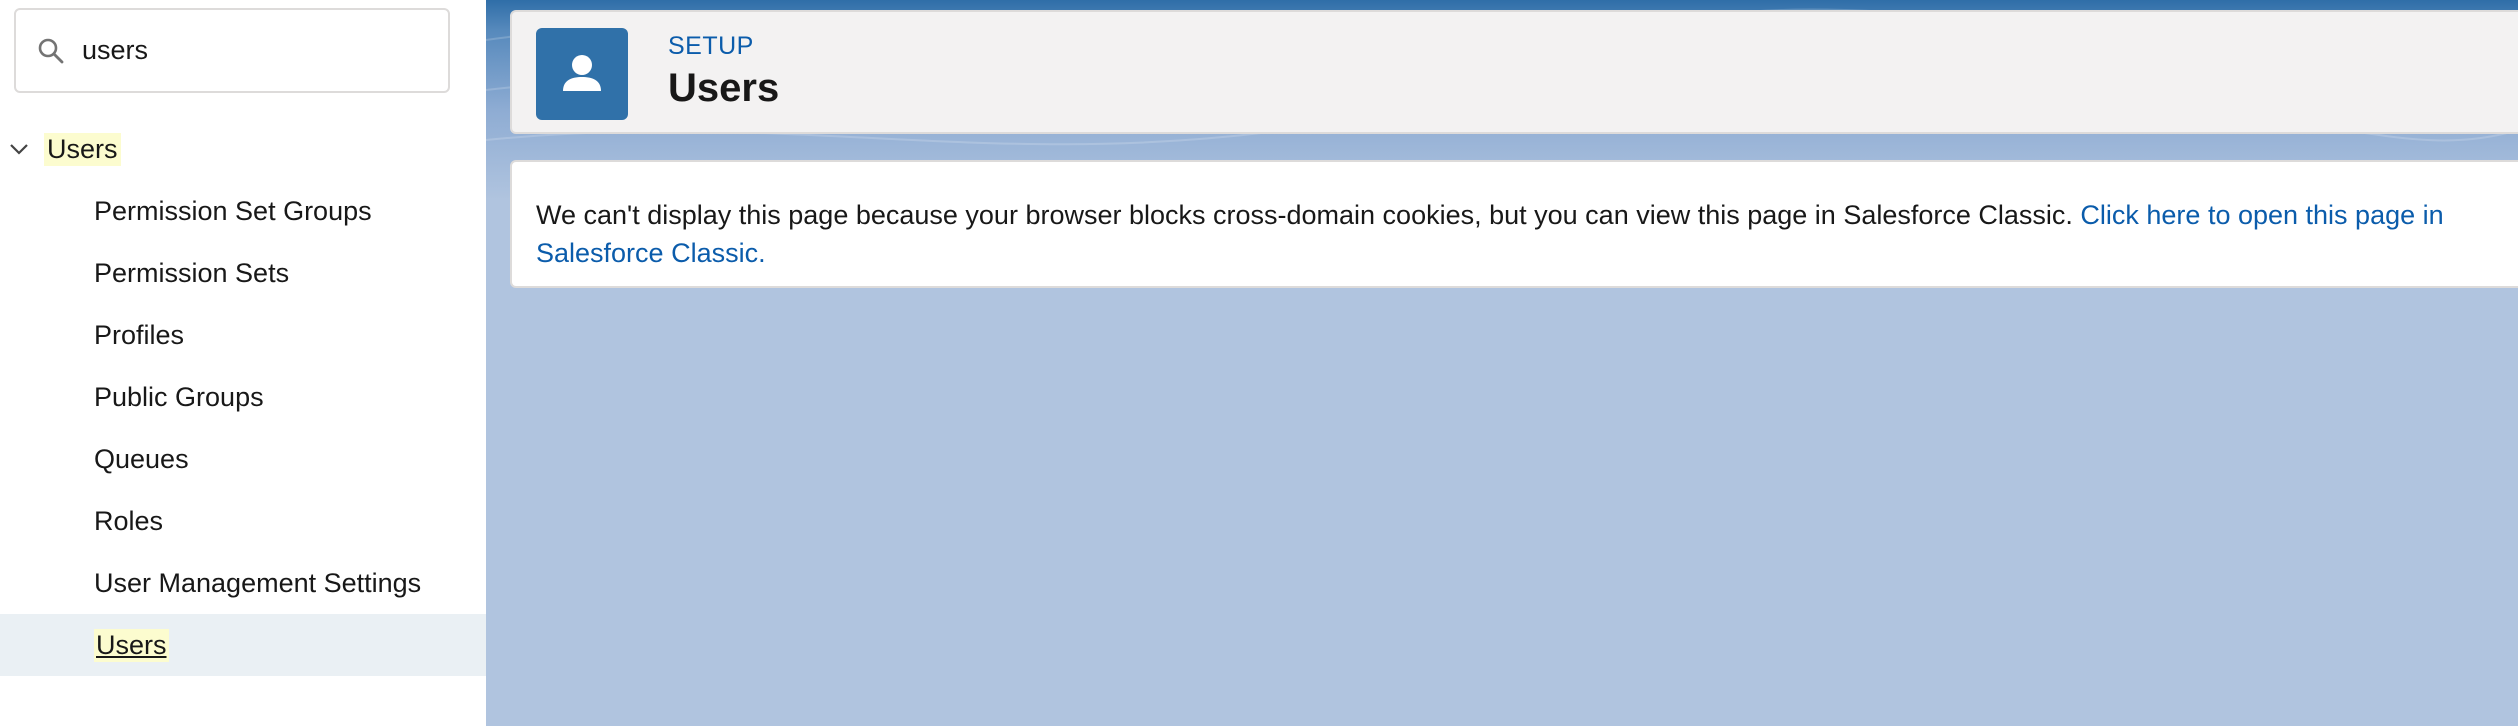 Image resolution: width=2518 pixels, height=726 pixels. I want to click on user-icon, so click(582, 74).